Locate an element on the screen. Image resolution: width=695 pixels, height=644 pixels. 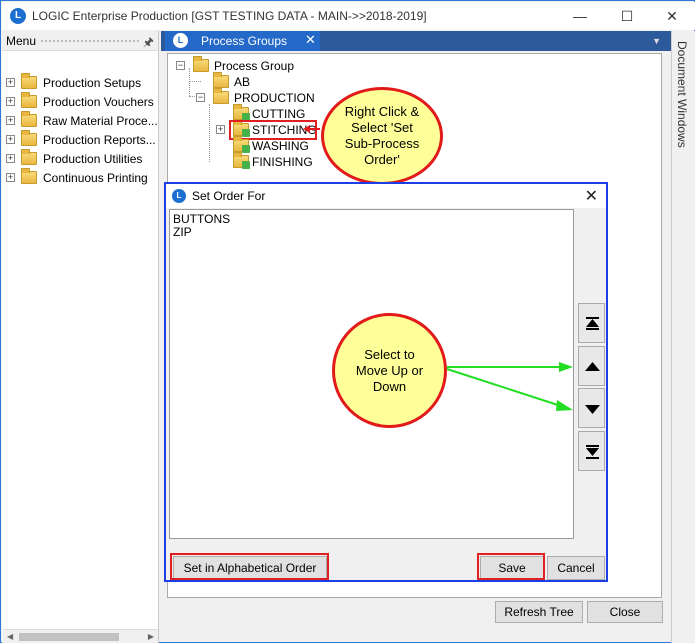
move-down-button is located at coordinates (591, 408).